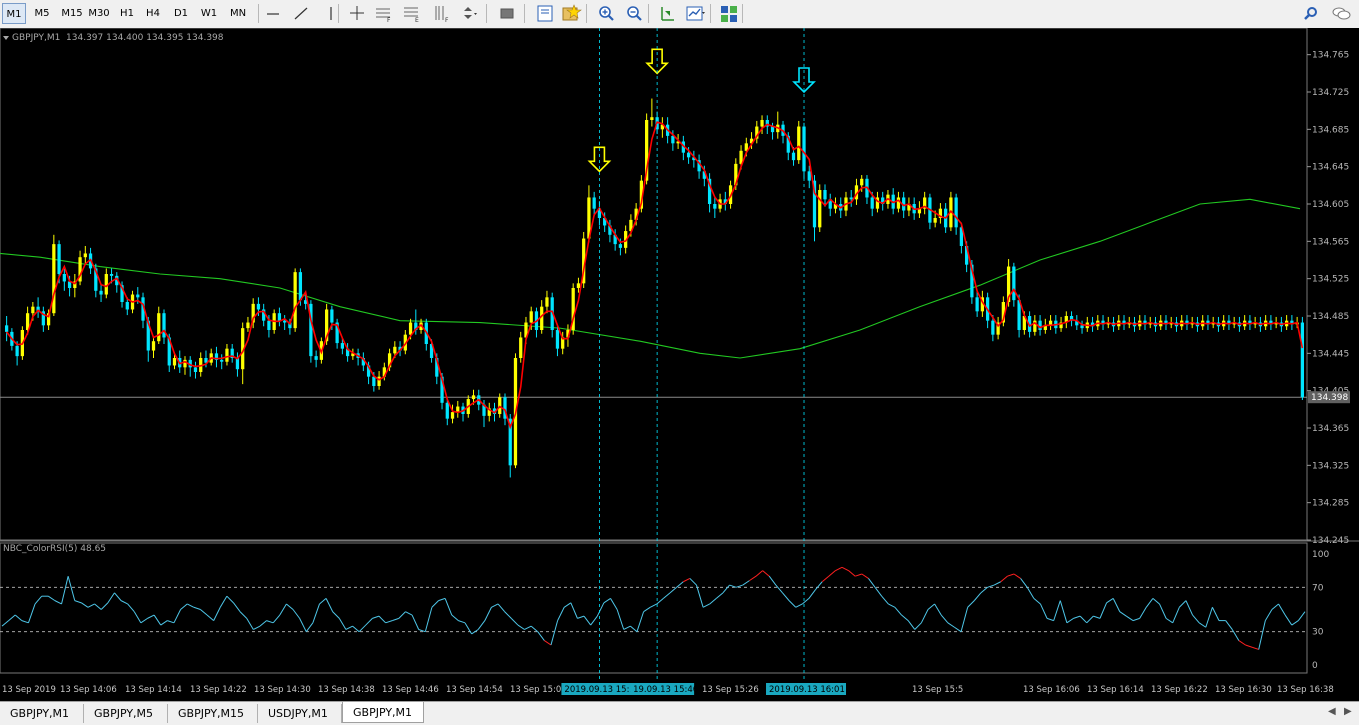 The width and height of the screenshot is (1359, 725). I want to click on time-label: 13 Sep 16:06, so click(1051, 690).